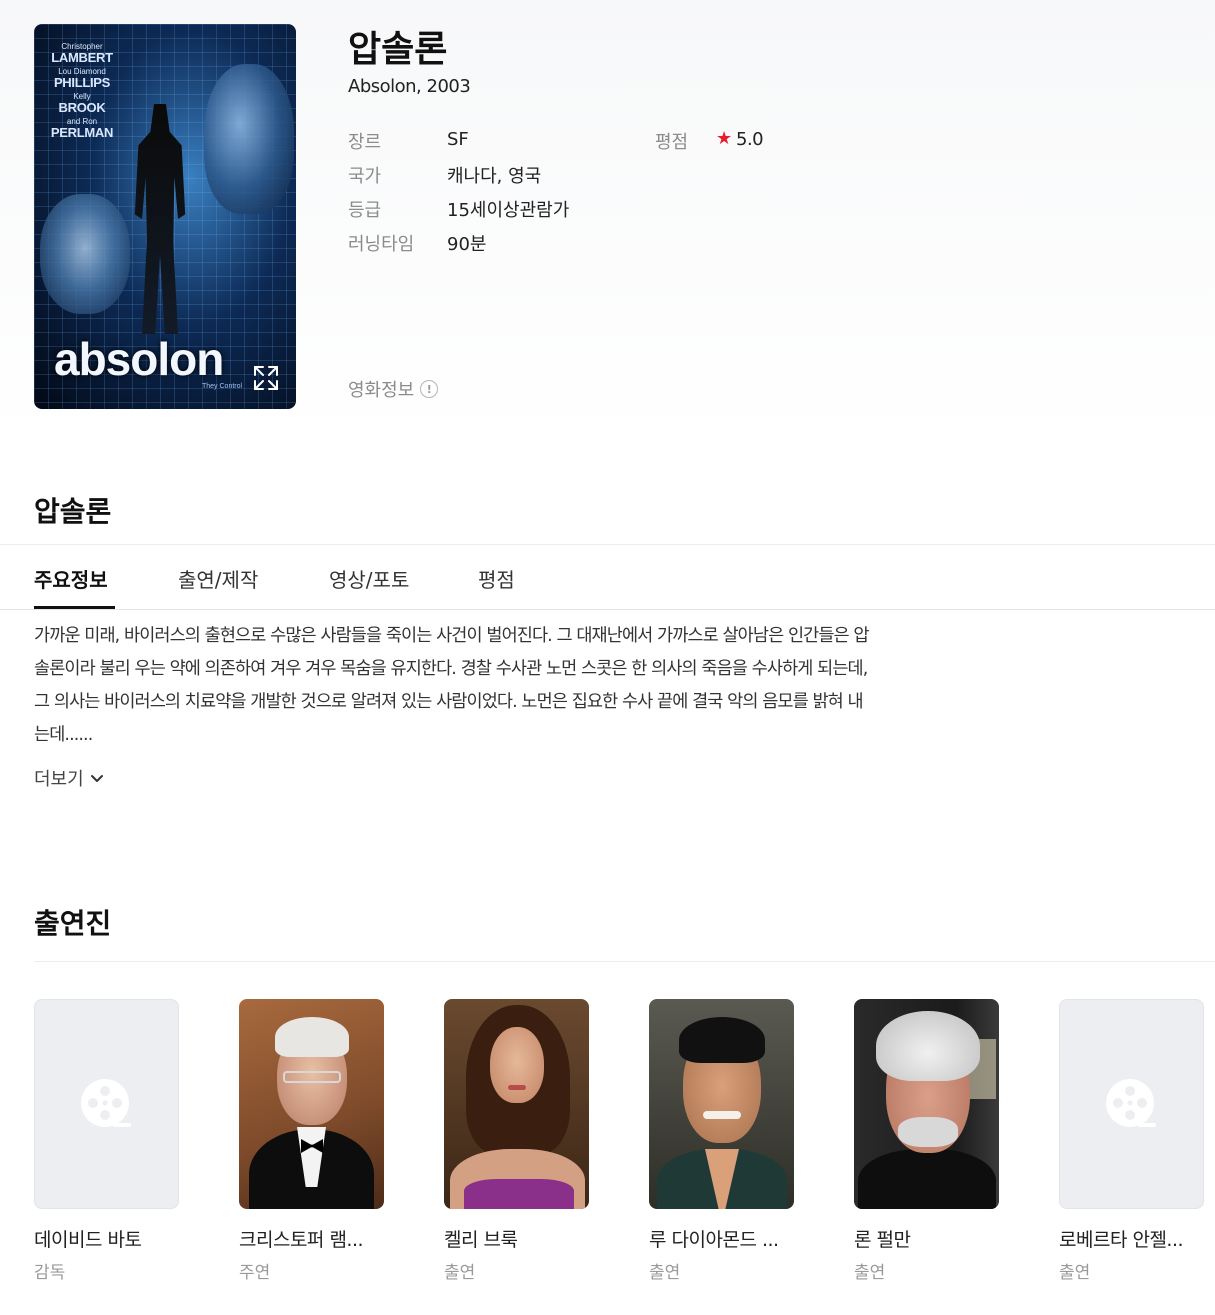 Image resolution: width=1215 pixels, height=1315 pixels. Describe the element at coordinates (496, 578) in the screenshot. I see `tab-ratings: 평점` at that location.